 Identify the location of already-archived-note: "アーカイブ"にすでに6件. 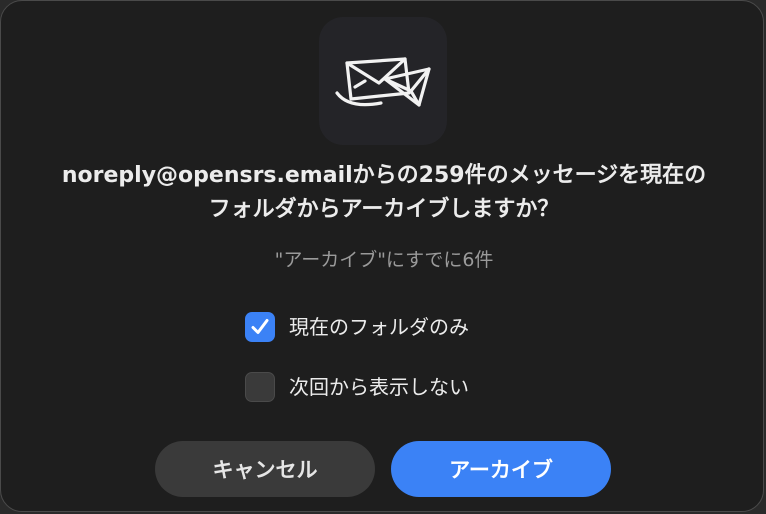
(384, 260).